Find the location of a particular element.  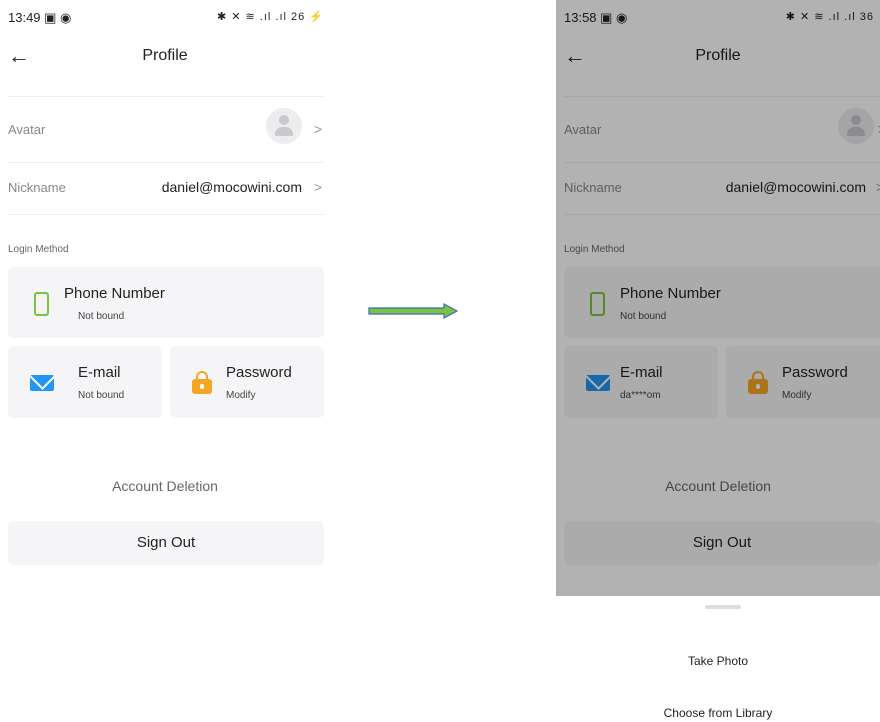

password-title: Password is located at coordinates (259, 372).